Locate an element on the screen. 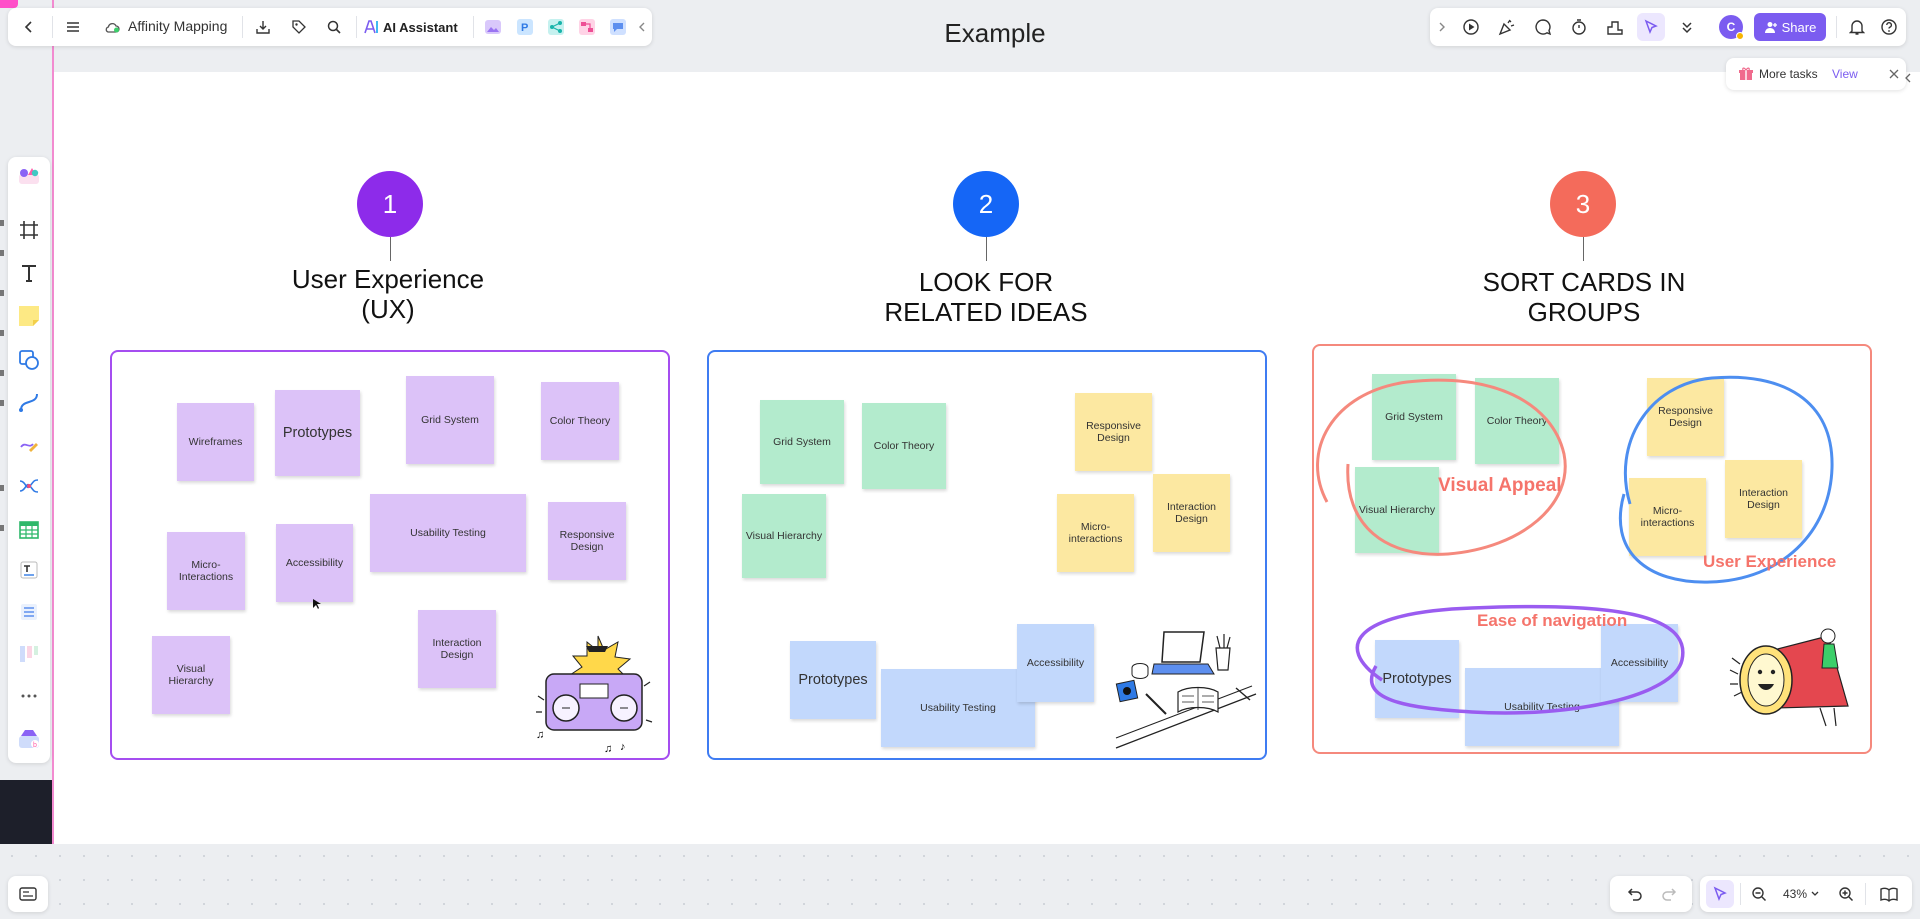  step-2-circle: 2 is located at coordinates (986, 204).